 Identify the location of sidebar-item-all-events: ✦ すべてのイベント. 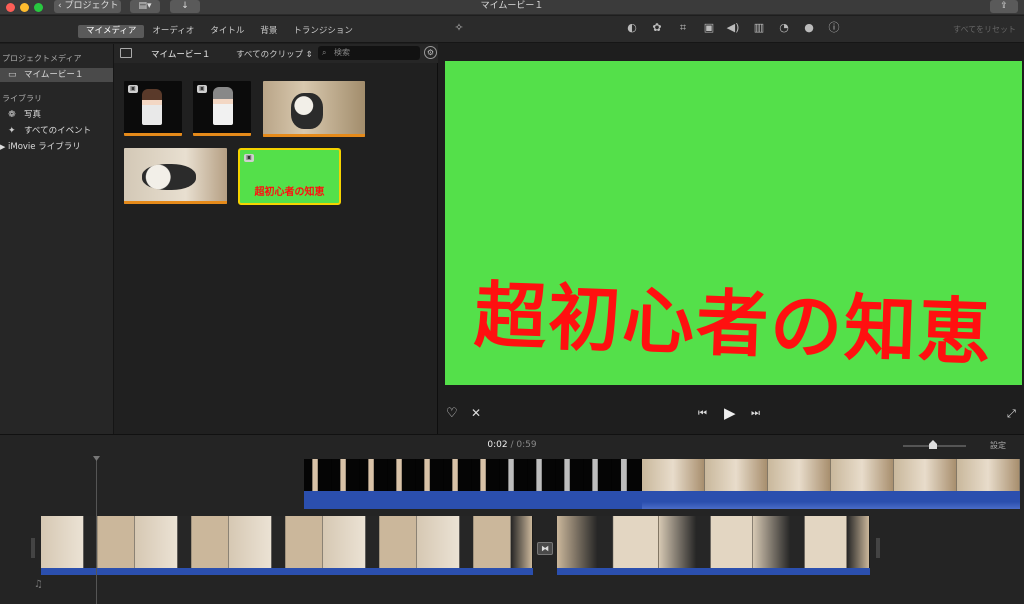
(56, 131).